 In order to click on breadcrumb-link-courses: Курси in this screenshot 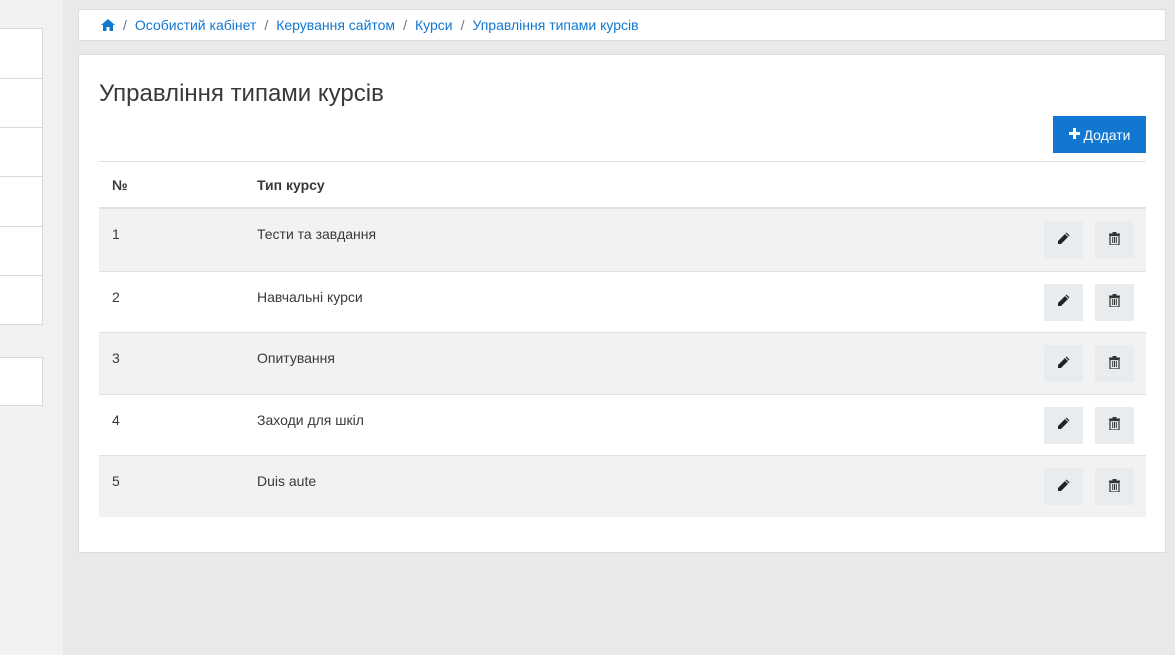, I will do `click(434, 25)`.